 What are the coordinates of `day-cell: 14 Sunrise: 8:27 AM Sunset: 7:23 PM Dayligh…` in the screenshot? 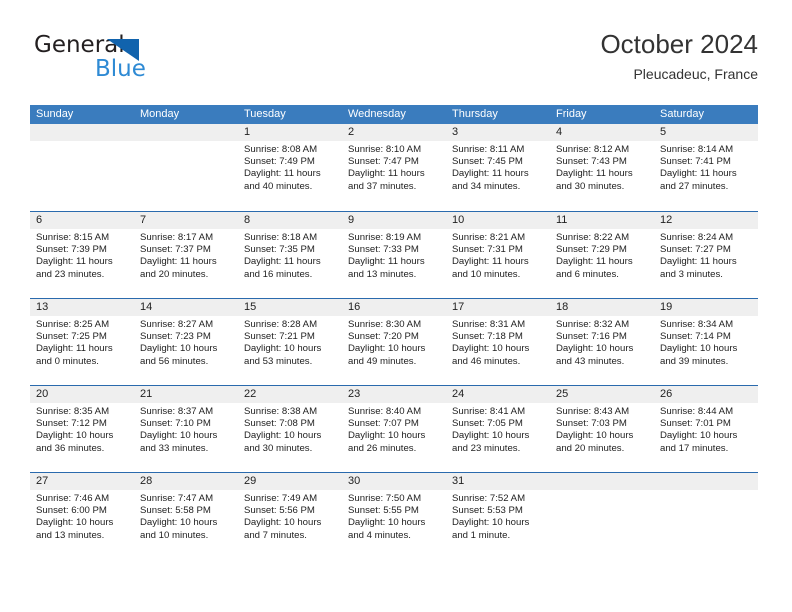 It's located at (186, 342).